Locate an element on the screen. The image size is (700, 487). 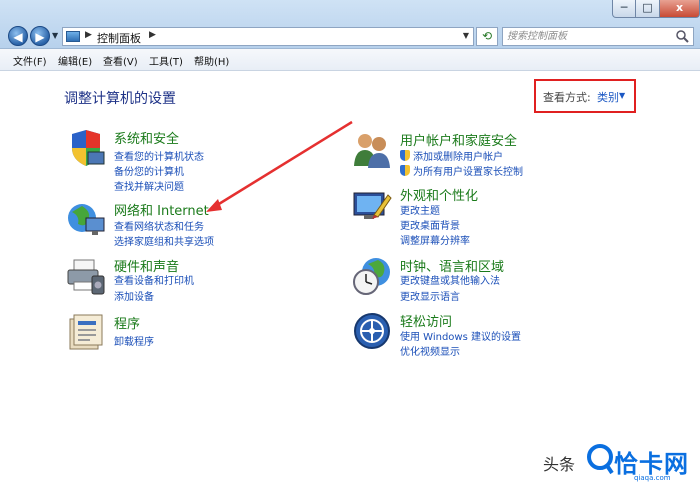
annotation-arrow is located at coordinates (279, 166).